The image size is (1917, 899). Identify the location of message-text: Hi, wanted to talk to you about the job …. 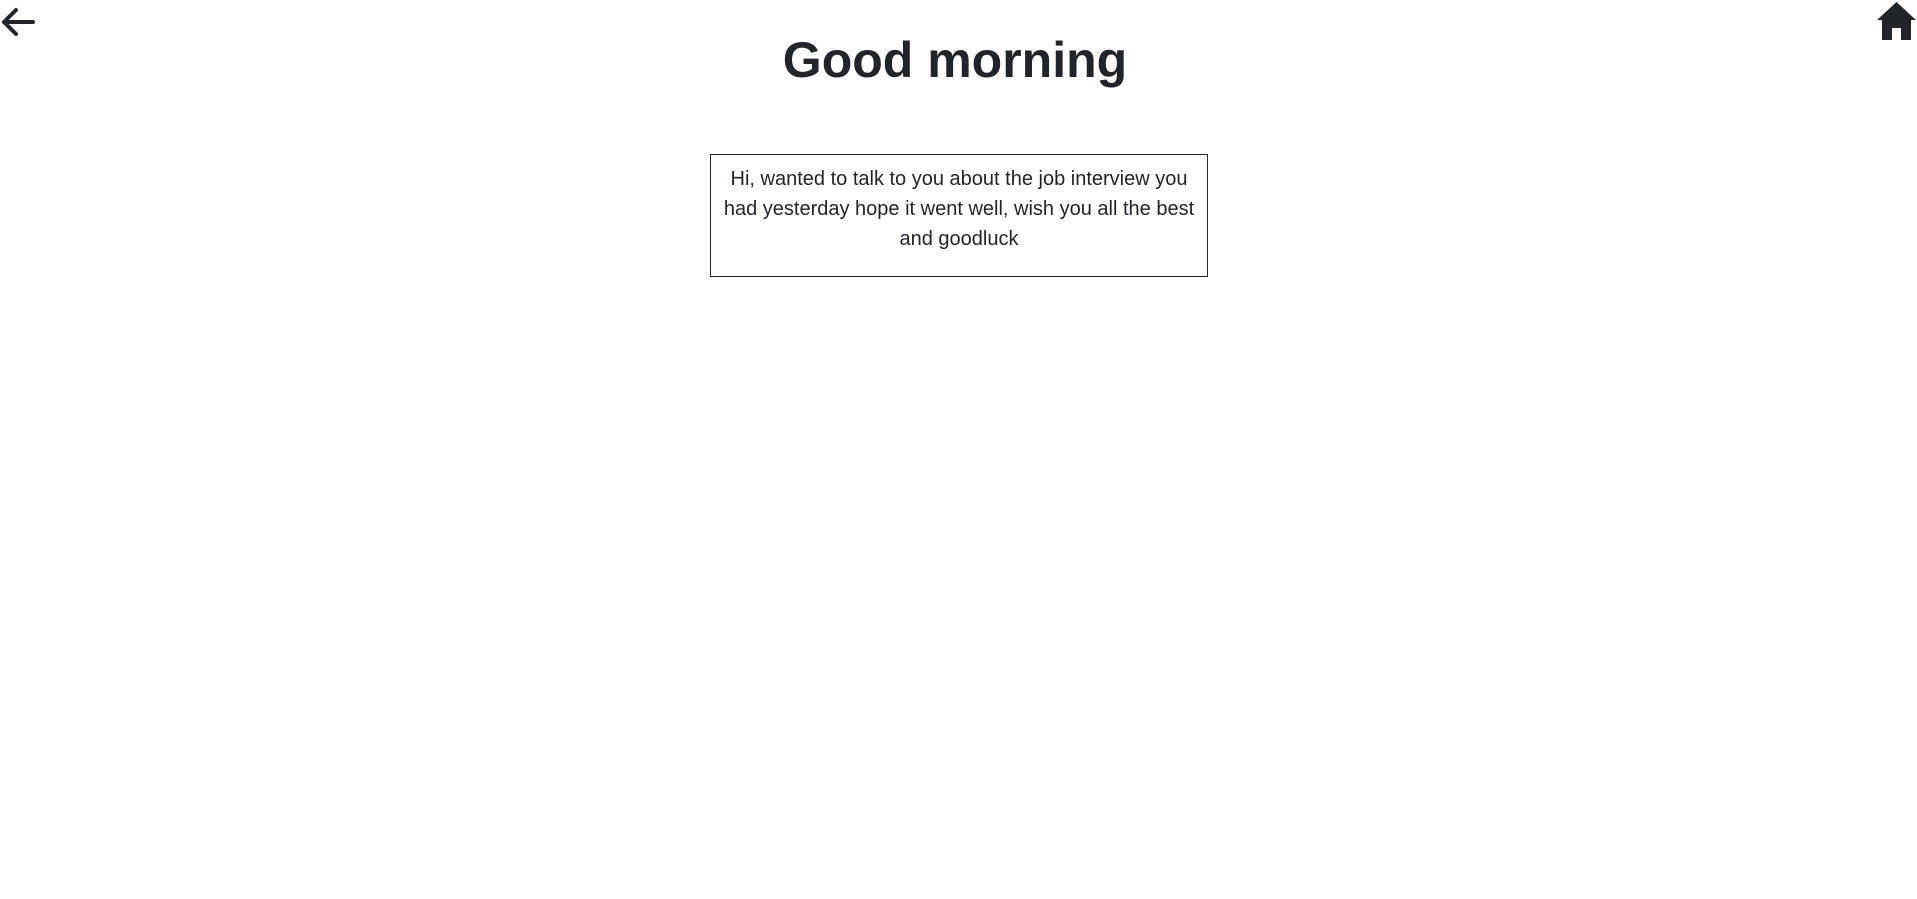
(959, 209).